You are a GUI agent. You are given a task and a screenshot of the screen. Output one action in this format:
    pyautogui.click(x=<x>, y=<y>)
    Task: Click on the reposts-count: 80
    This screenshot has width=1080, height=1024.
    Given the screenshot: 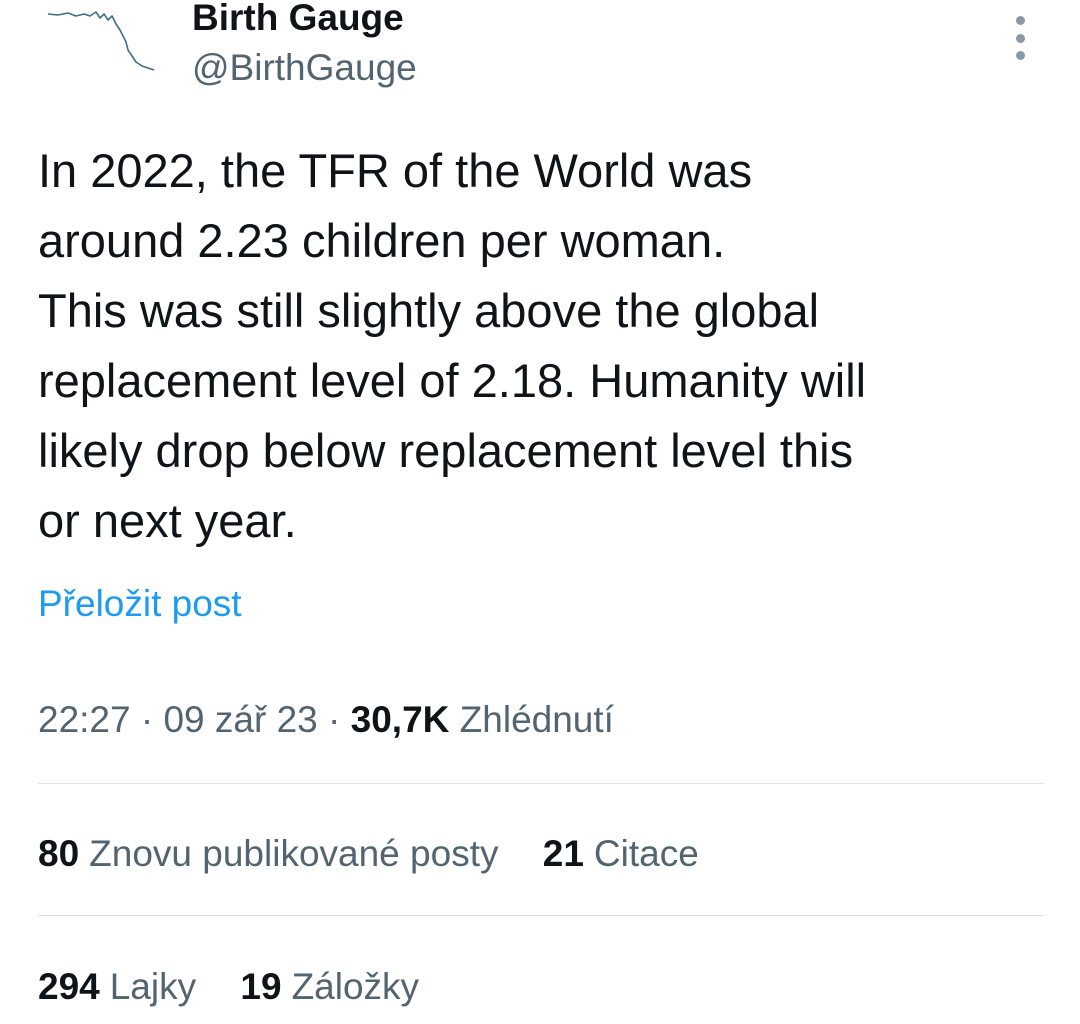 What is the action you would take?
    pyautogui.click(x=59, y=853)
    